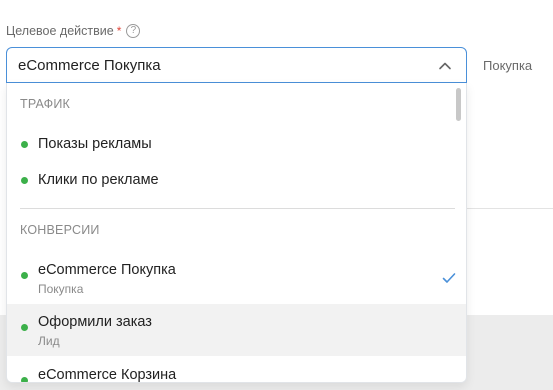 The width and height of the screenshot is (553, 390). Describe the element at coordinates (45, 104) in the screenshot. I see `group-header-traffic: ТРАФИК` at that location.